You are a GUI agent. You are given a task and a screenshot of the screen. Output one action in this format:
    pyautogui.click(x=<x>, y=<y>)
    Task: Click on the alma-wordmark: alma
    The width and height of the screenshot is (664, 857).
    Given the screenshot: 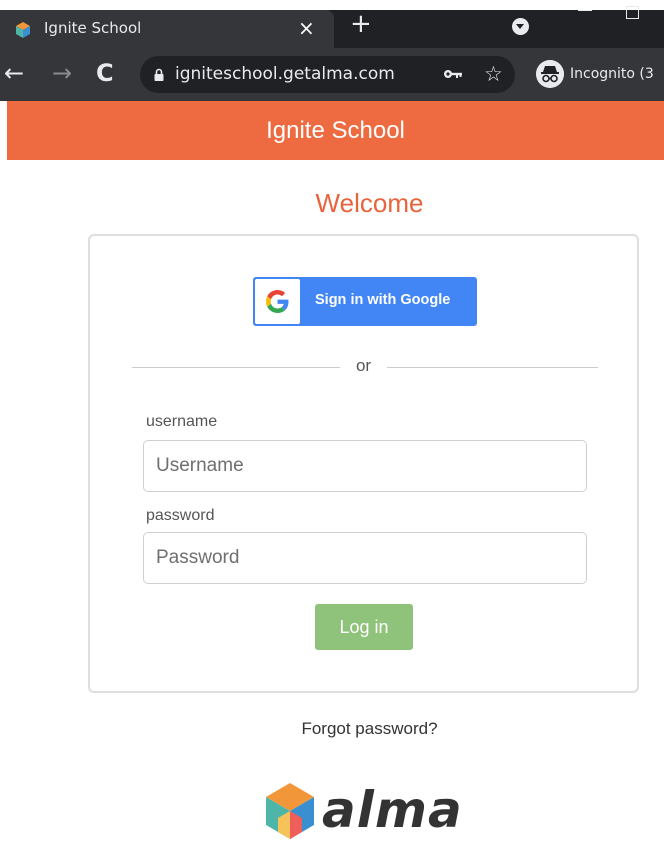 What is the action you would take?
    pyautogui.click(x=392, y=810)
    